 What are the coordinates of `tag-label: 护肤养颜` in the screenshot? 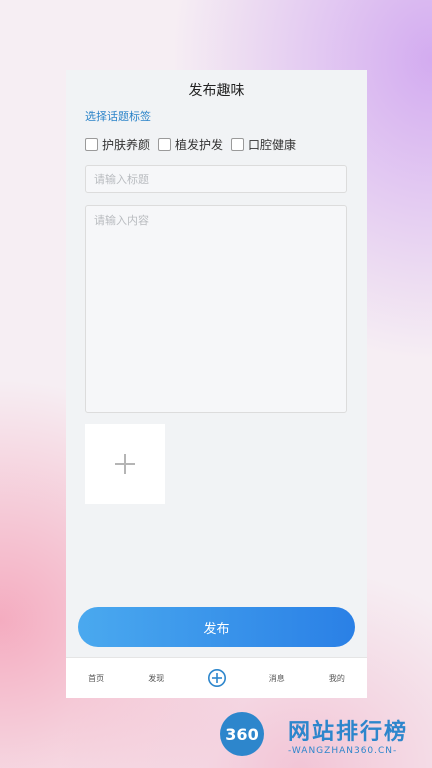 It's located at (126, 145).